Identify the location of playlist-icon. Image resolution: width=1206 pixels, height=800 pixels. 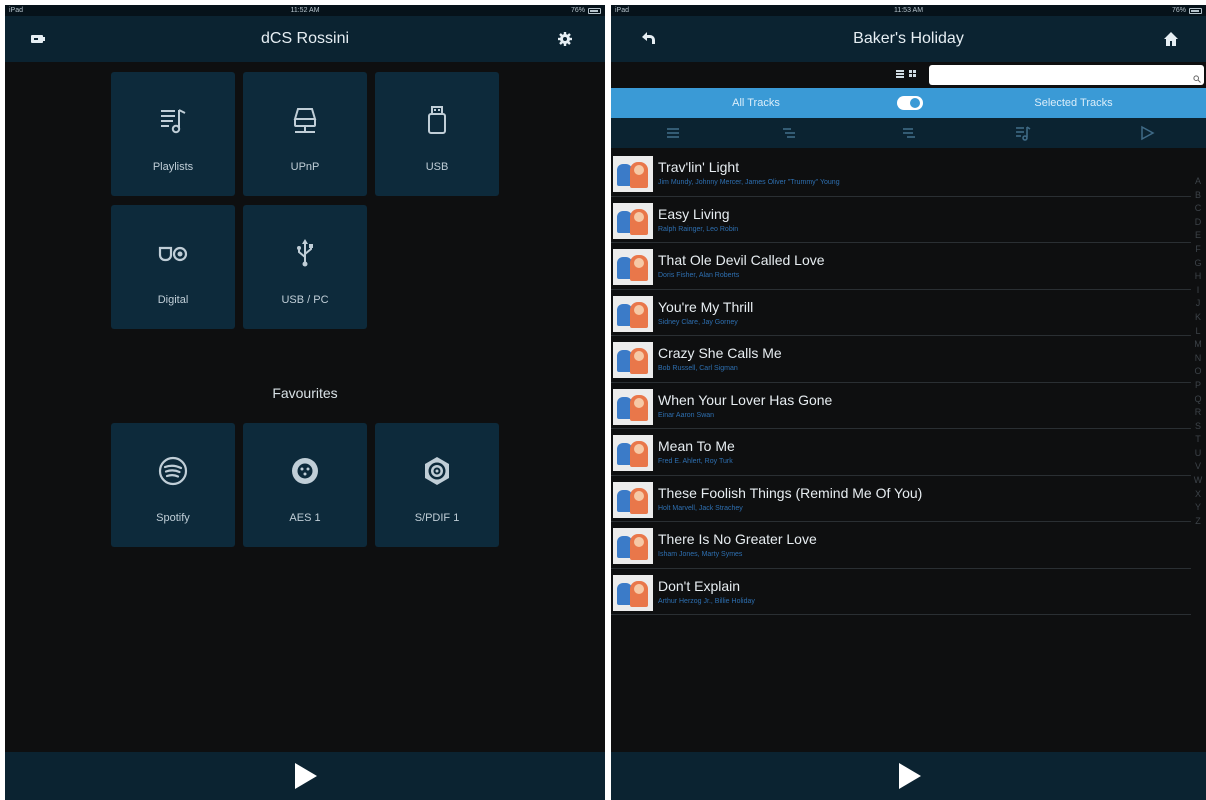
(173, 120).